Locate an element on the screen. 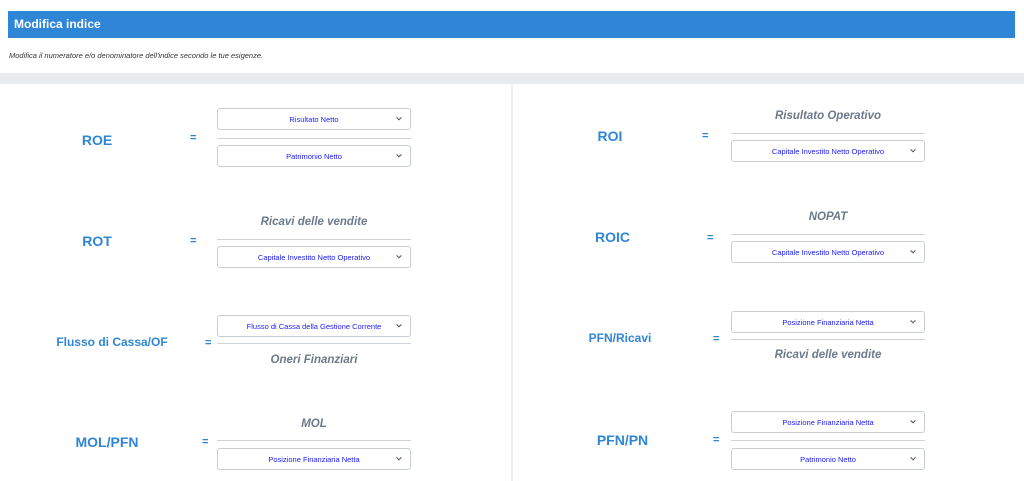 The image size is (1024, 481). numerator-select-flusso-cassa-of: Flusso di Cassa della Gestione Corrente is located at coordinates (314, 326).